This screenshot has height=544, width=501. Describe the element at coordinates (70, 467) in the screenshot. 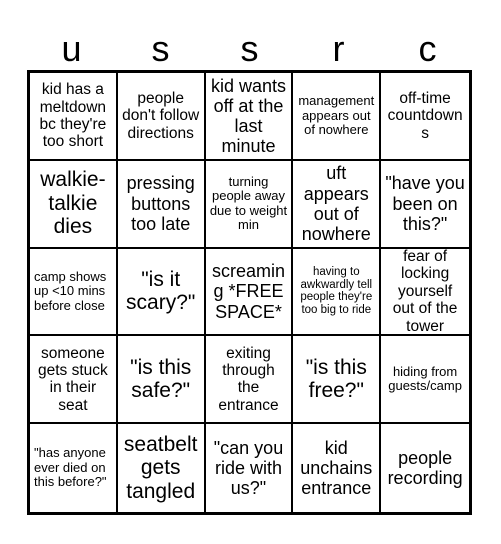

I see `bingo-cell-label: "has anyone ever died on this before?"` at that location.